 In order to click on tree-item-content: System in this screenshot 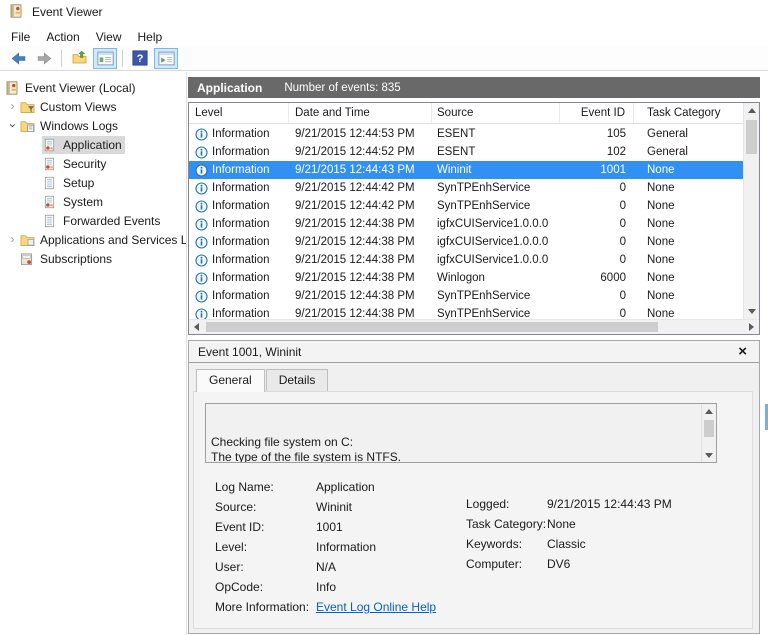, I will do `click(74, 202)`.